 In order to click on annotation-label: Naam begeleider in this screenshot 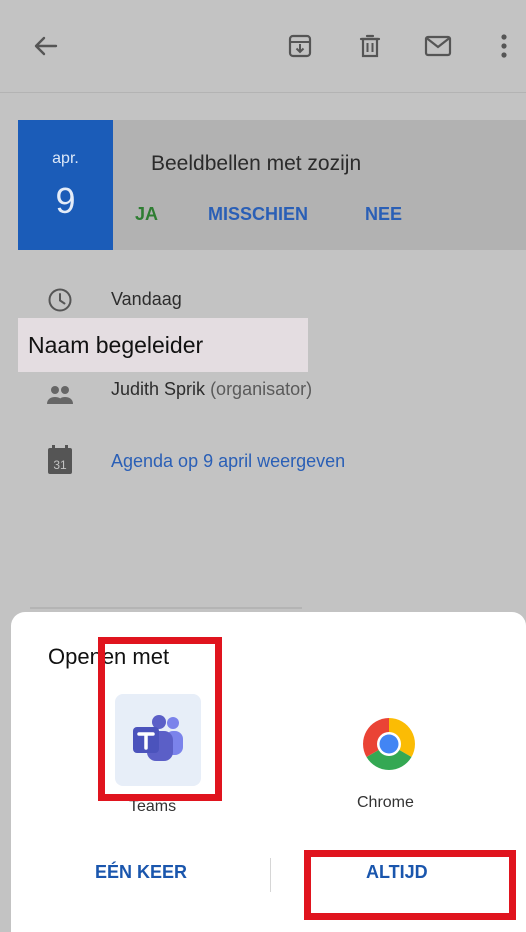, I will do `click(116, 345)`.